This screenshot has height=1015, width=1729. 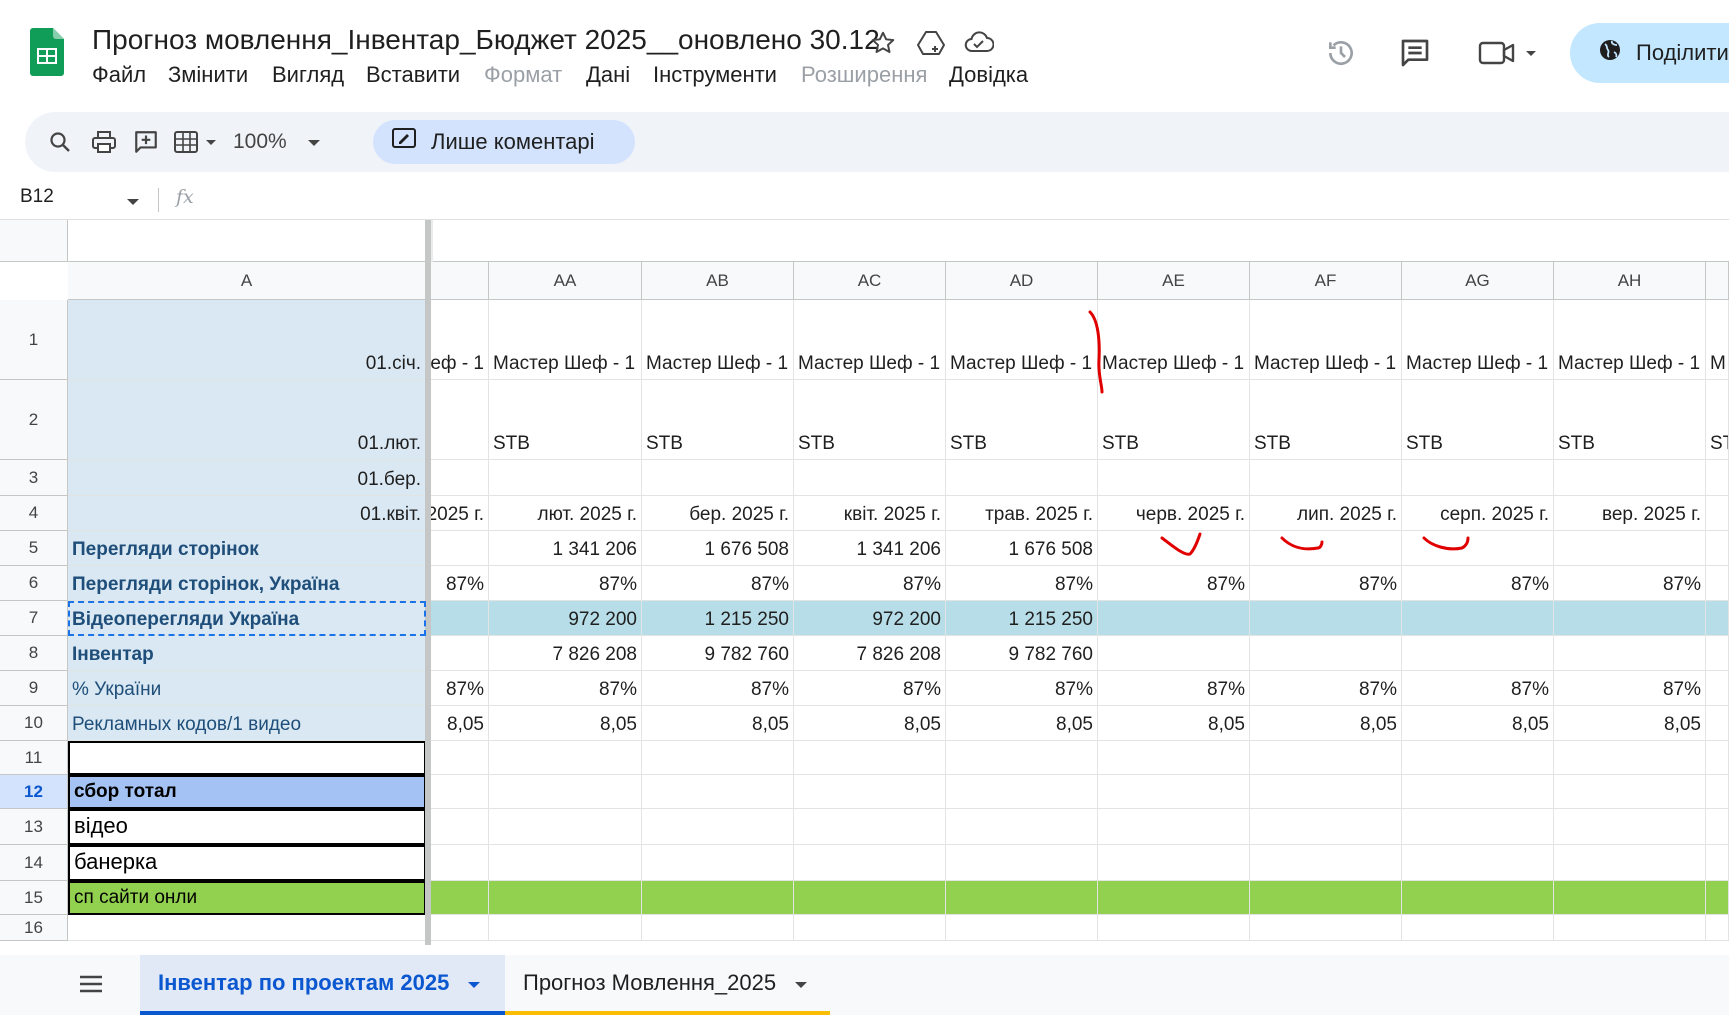 I want to click on sheet-tab-label: Інвентар по проектам 2025, so click(x=304, y=982).